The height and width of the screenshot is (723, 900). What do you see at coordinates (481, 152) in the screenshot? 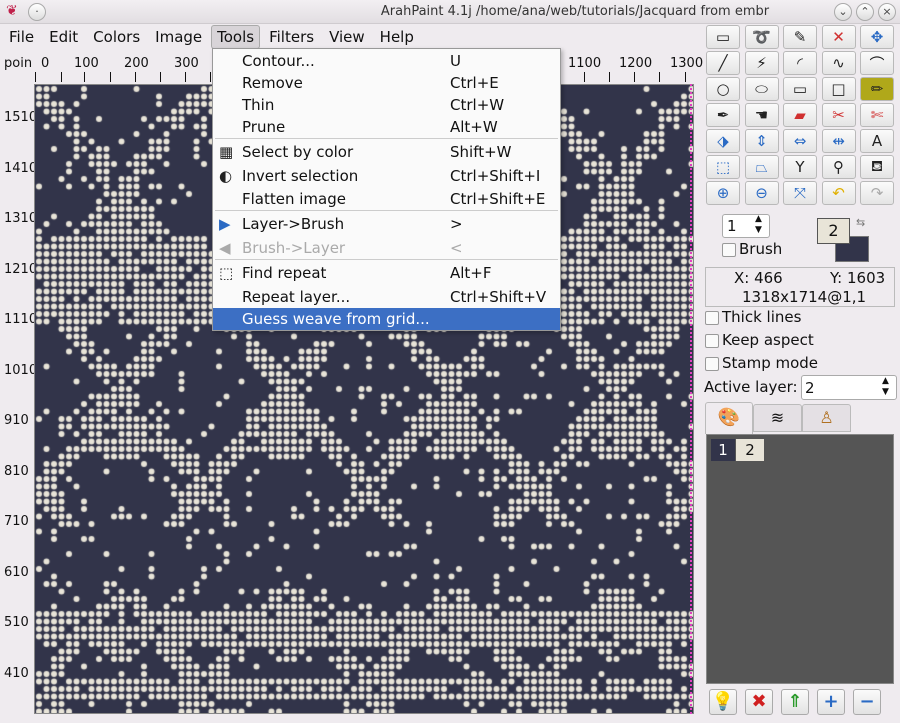
I see `menu-item-shortcut: Shift+W` at bounding box center [481, 152].